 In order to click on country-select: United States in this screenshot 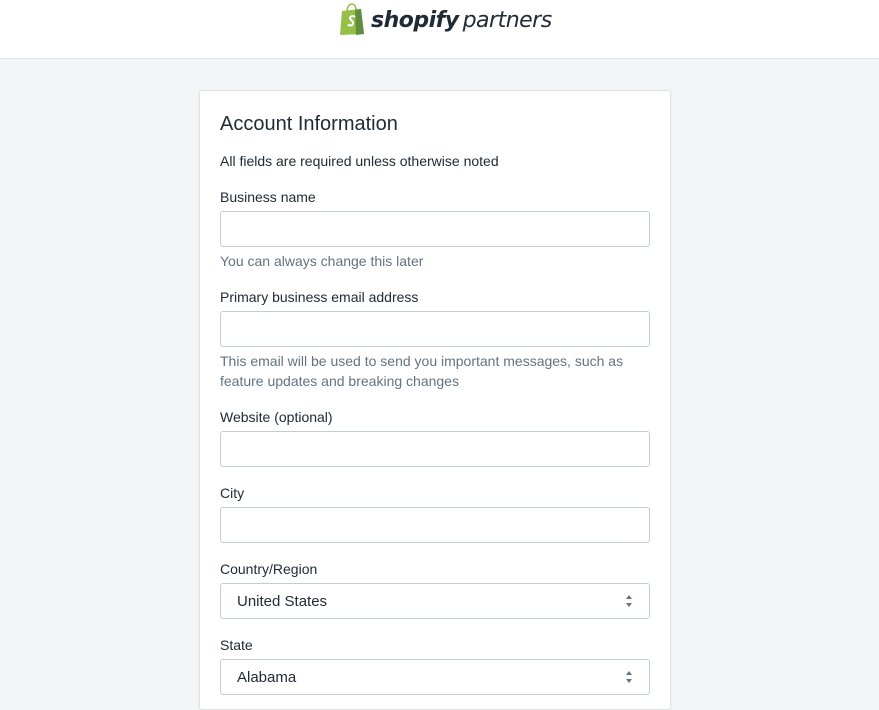, I will do `click(435, 601)`.